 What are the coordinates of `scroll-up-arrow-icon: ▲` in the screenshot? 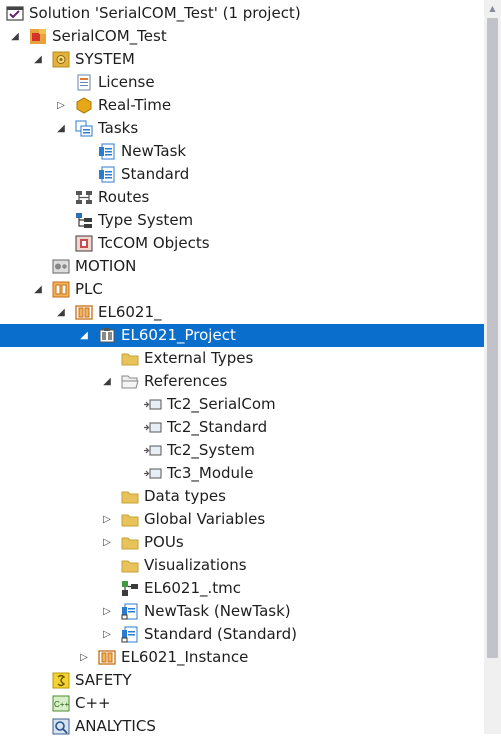 It's located at (492, 9).